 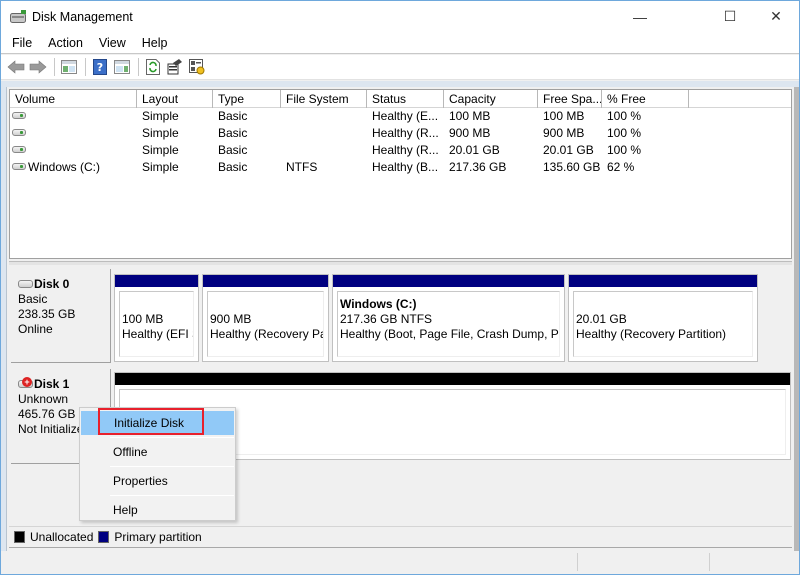 I want to click on disk-0-type: Basic, so click(x=33, y=299).